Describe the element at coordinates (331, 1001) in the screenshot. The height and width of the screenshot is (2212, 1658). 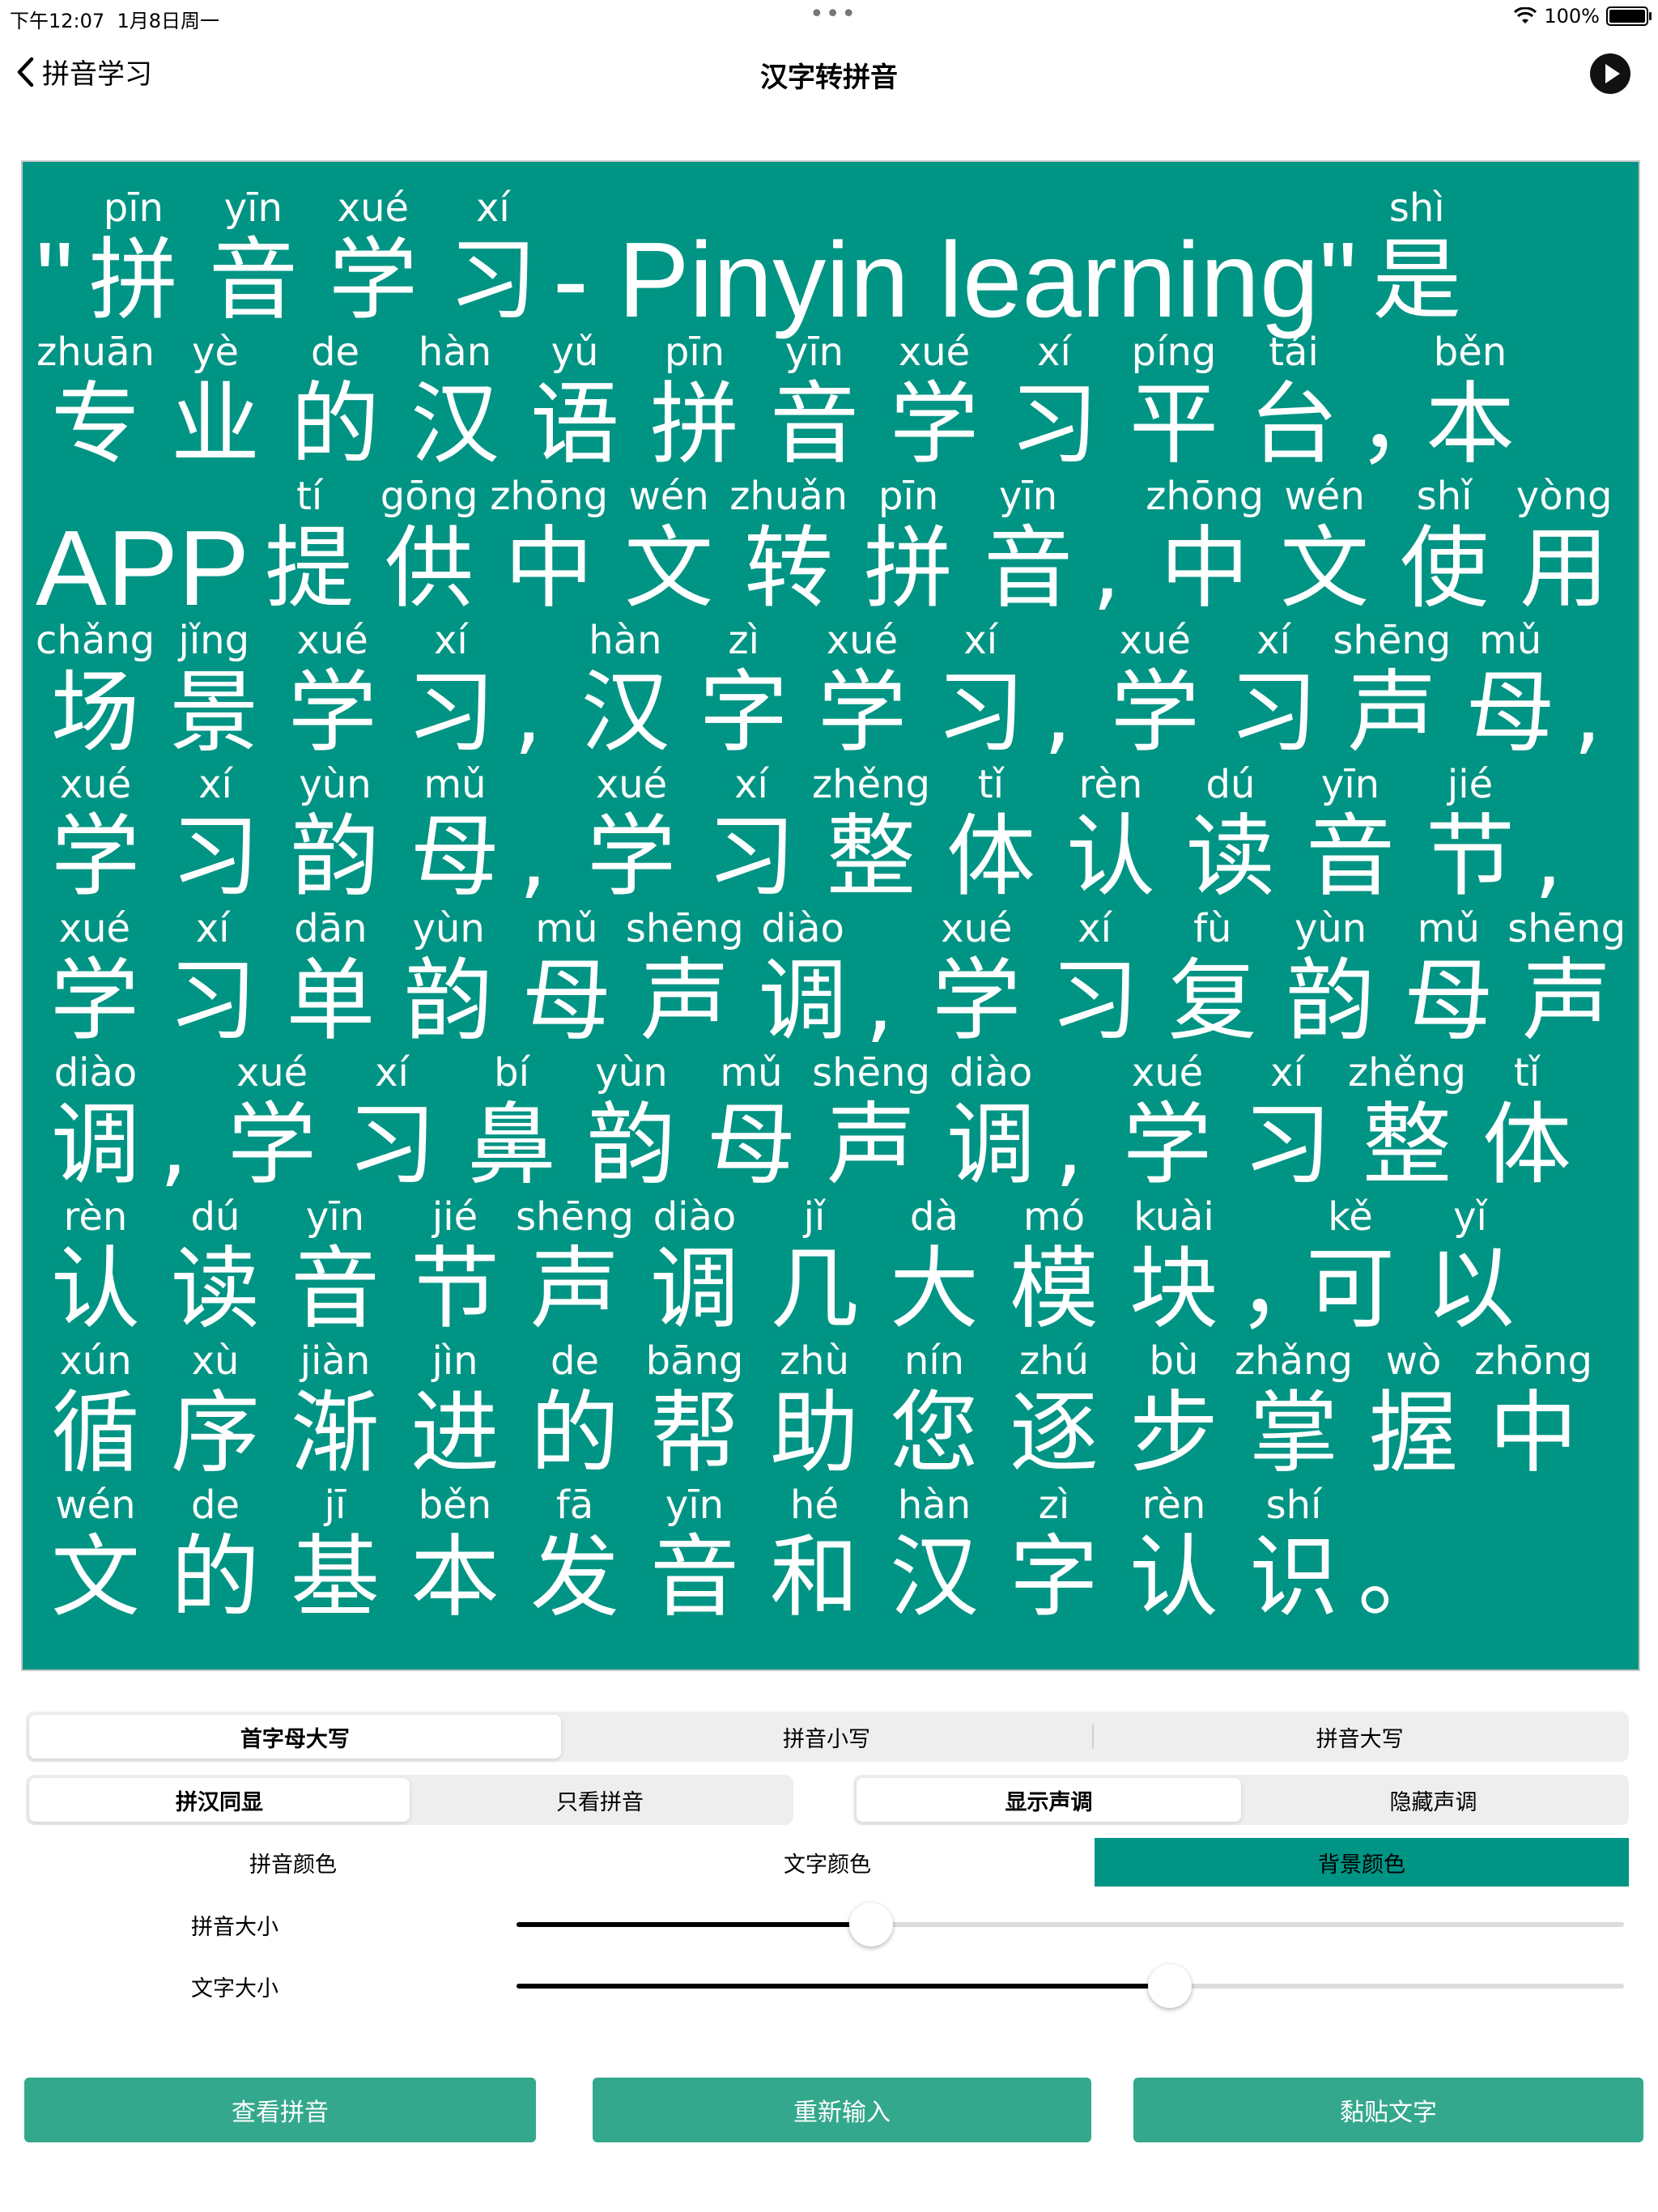
I see `hanzi-text: 单` at that location.